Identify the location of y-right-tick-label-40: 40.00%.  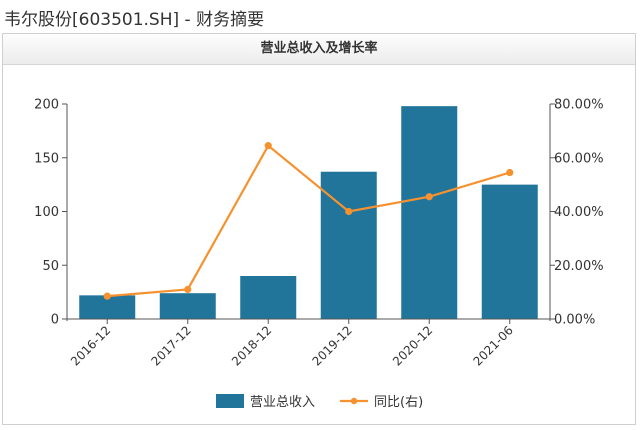
(579, 212).